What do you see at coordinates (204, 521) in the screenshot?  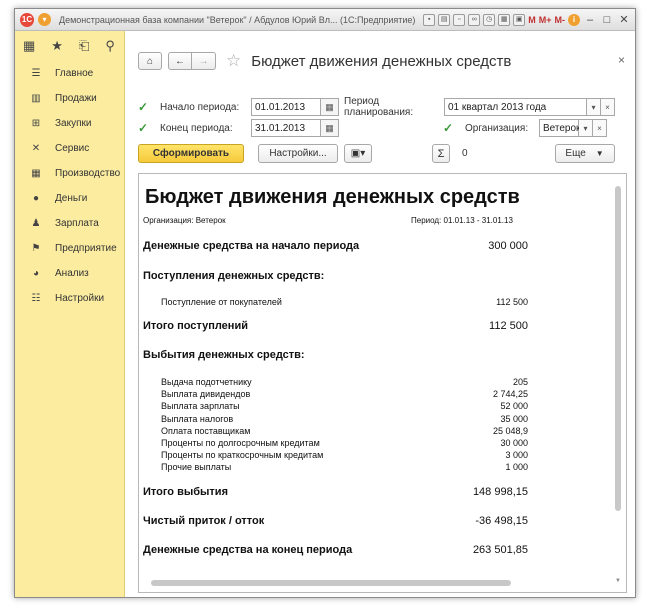 I see `net-flow-label: Чистый приток / отток` at bounding box center [204, 521].